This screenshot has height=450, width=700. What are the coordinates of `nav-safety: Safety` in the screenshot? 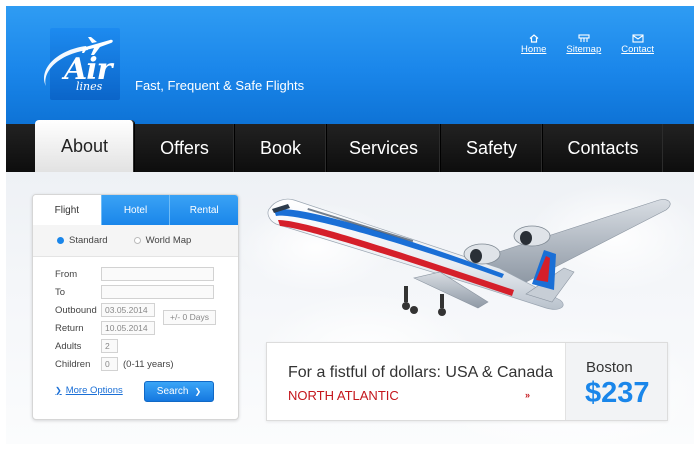 It's located at (492, 148).